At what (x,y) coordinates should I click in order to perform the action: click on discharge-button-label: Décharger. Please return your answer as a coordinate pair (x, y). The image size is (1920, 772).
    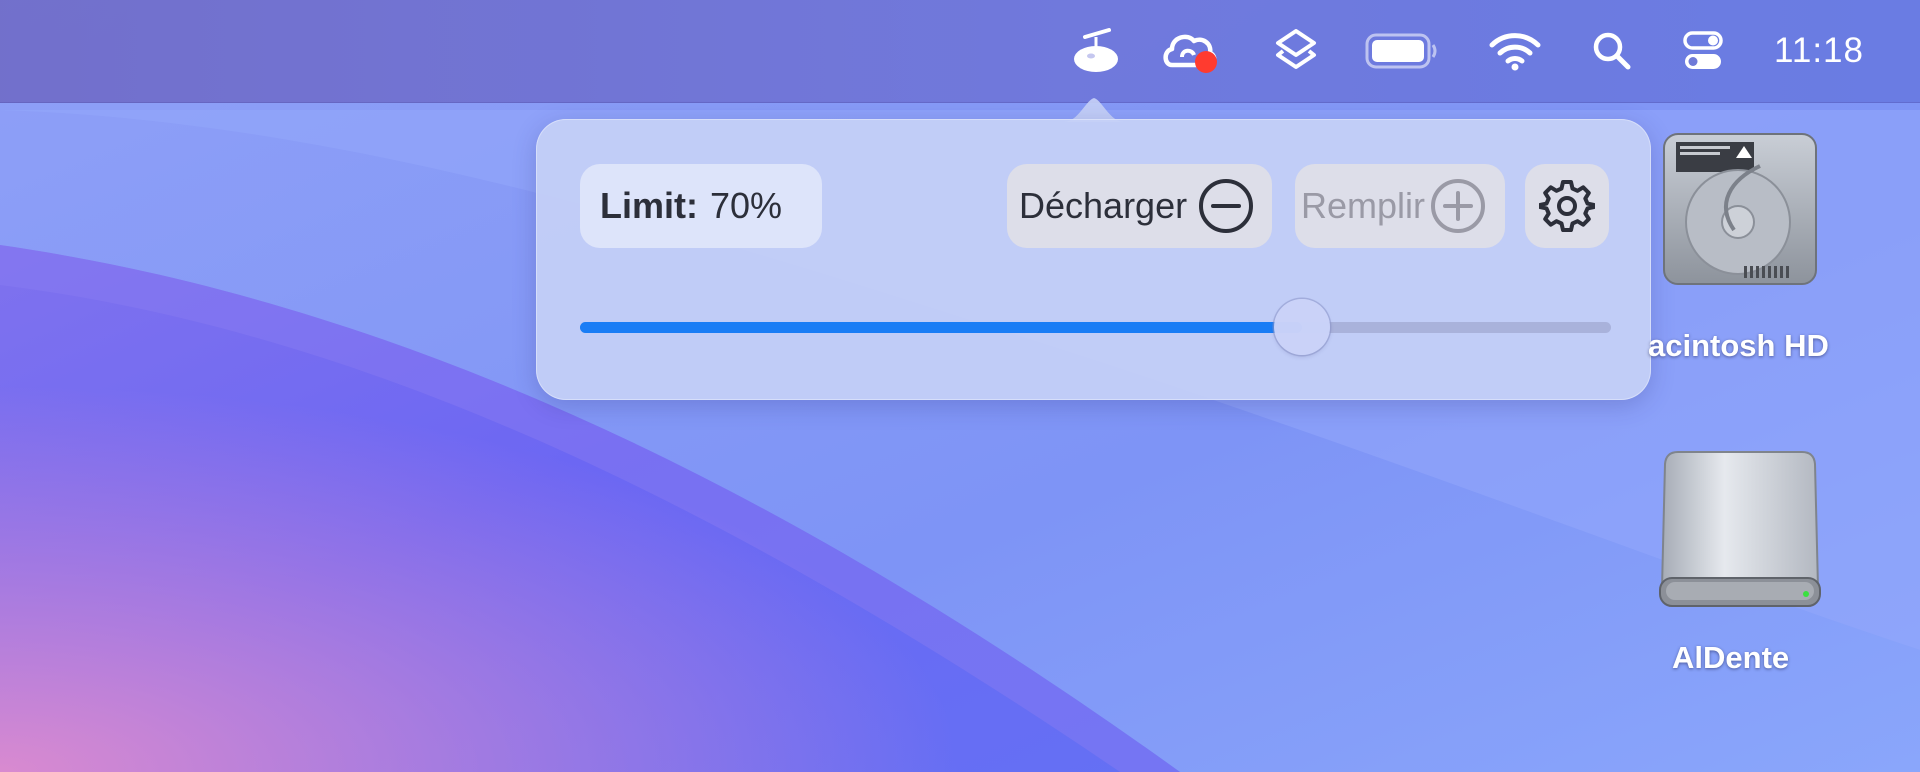
    Looking at the image, I should click on (1103, 205).